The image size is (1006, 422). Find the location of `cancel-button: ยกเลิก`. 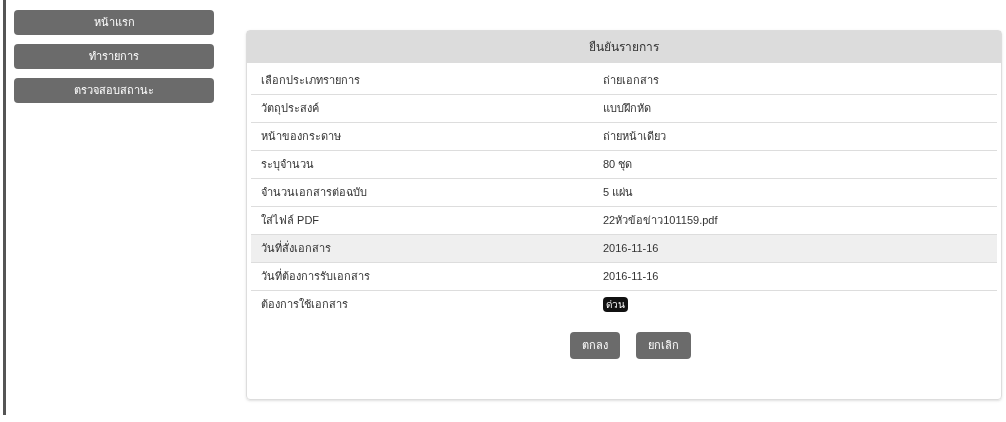

cancel-button: ยกเลิก is located at coordinates (663, 345).